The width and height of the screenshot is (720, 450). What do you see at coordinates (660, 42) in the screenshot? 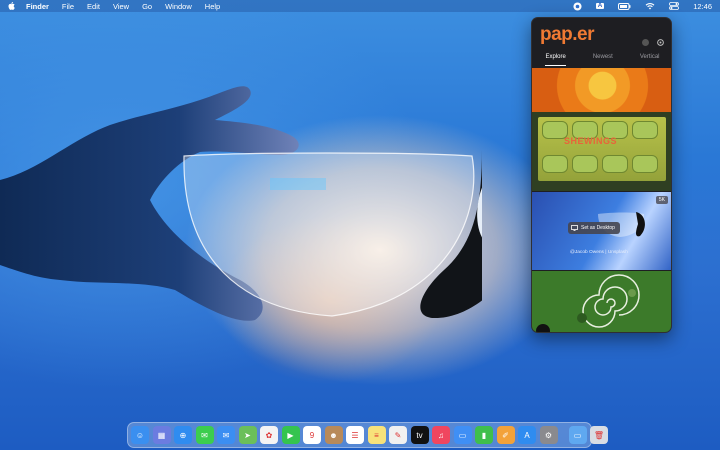
I see `gear-icon` at bounding box center [660, 42].